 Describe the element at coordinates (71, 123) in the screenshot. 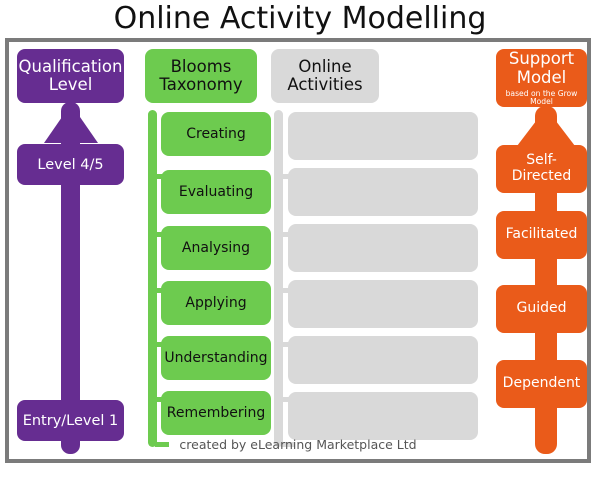

I see `qualification-arrow-up-icon` at that location.